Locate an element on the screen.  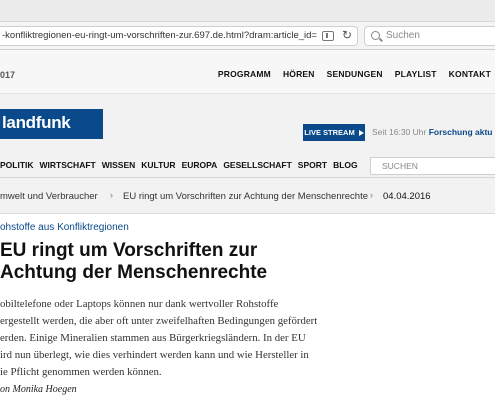
nav-blog: BLOG is located at coordinates (345, 165).